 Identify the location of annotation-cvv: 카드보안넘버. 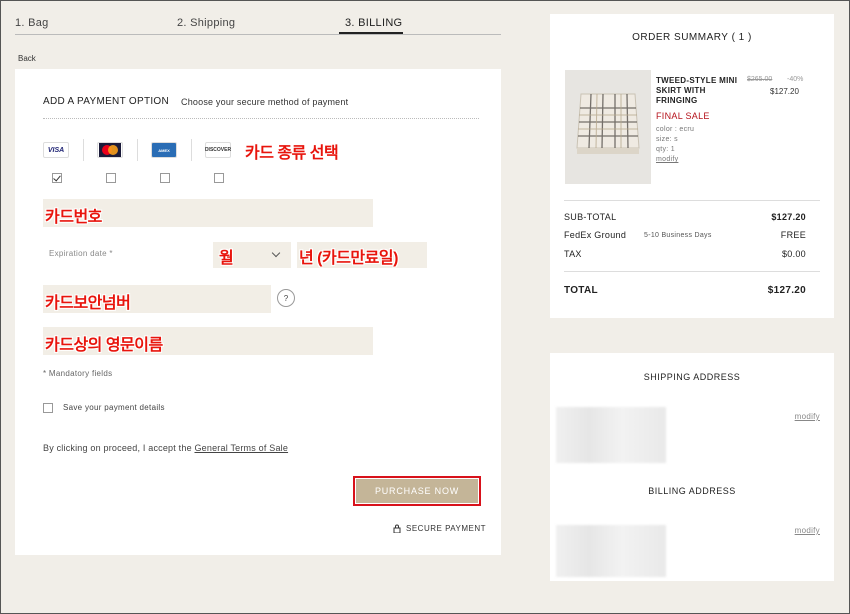
(88, 303).